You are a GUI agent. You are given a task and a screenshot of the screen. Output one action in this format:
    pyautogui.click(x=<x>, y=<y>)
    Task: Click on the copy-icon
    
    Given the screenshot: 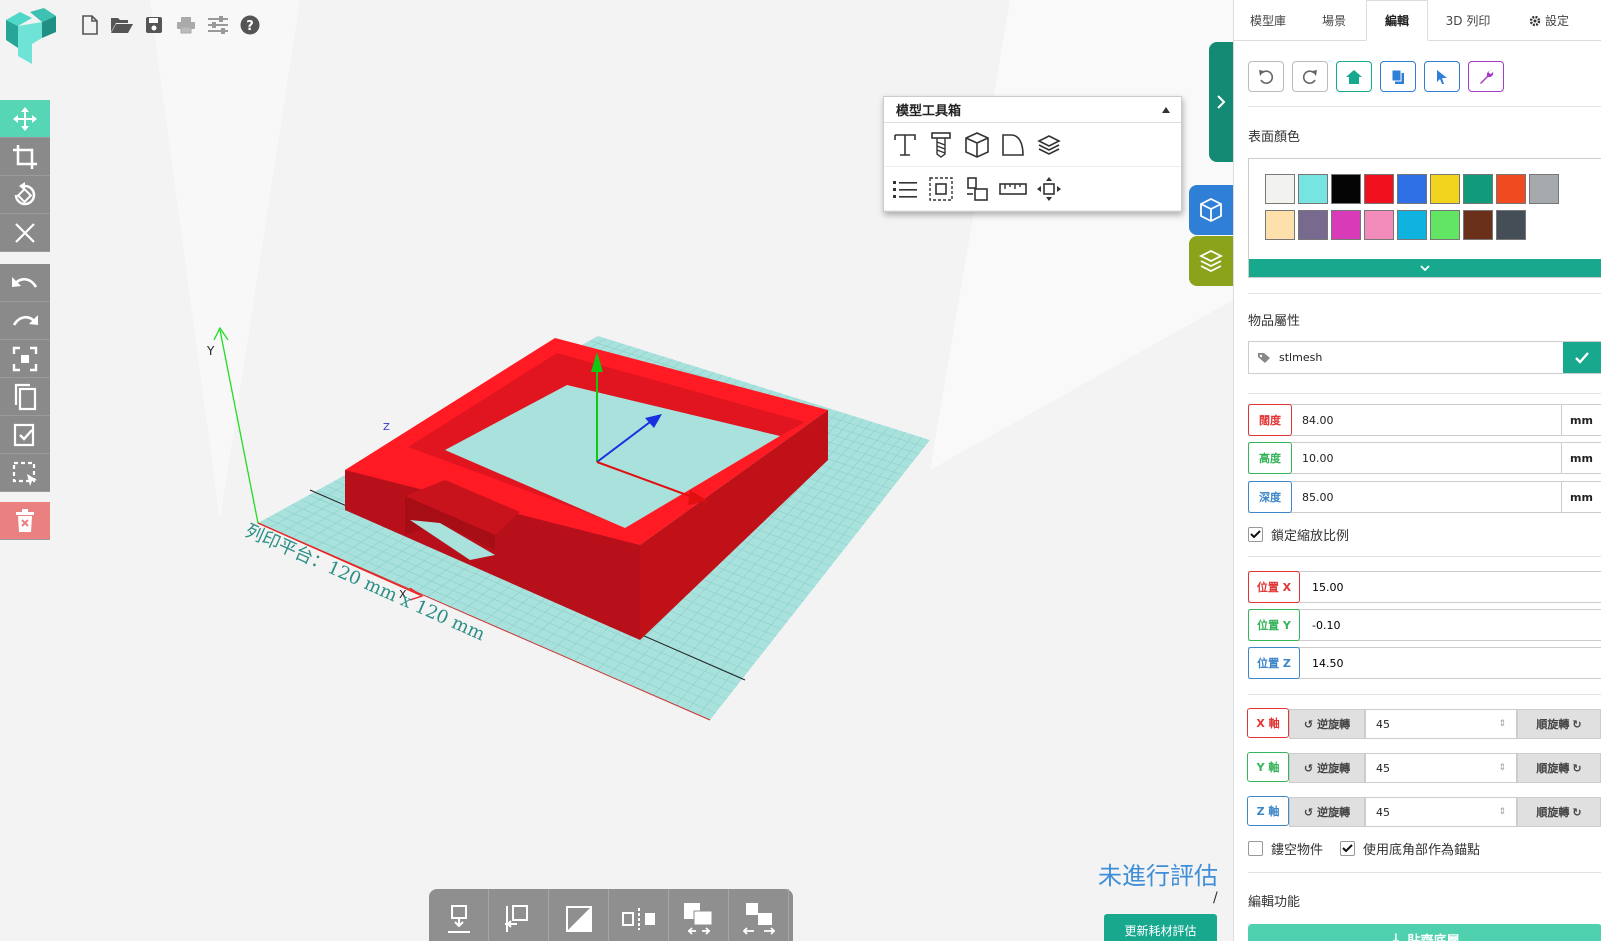 What is the action you would take?
    pyautogui.click(x=25, y=396)
    